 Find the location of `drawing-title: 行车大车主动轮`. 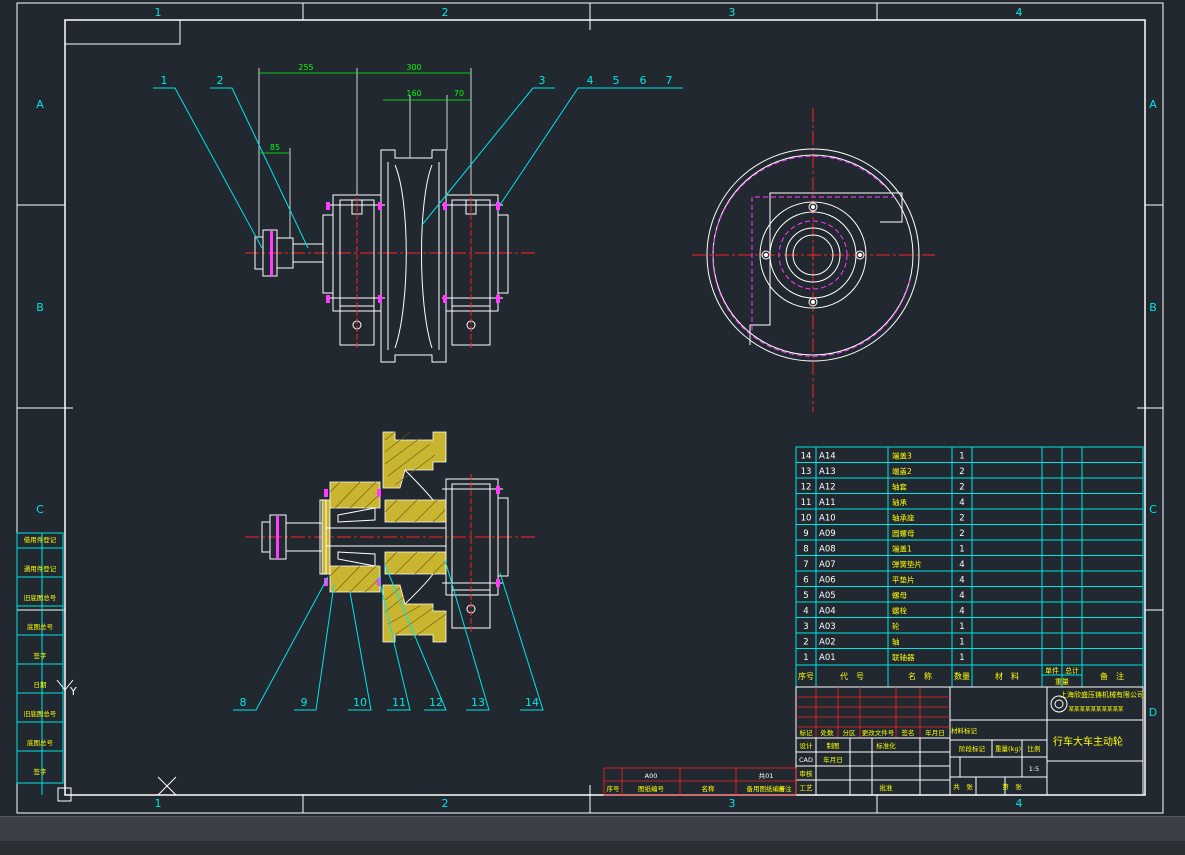

drawing-title: 行车大车主动轮 is located at coordinates (1088, 741).